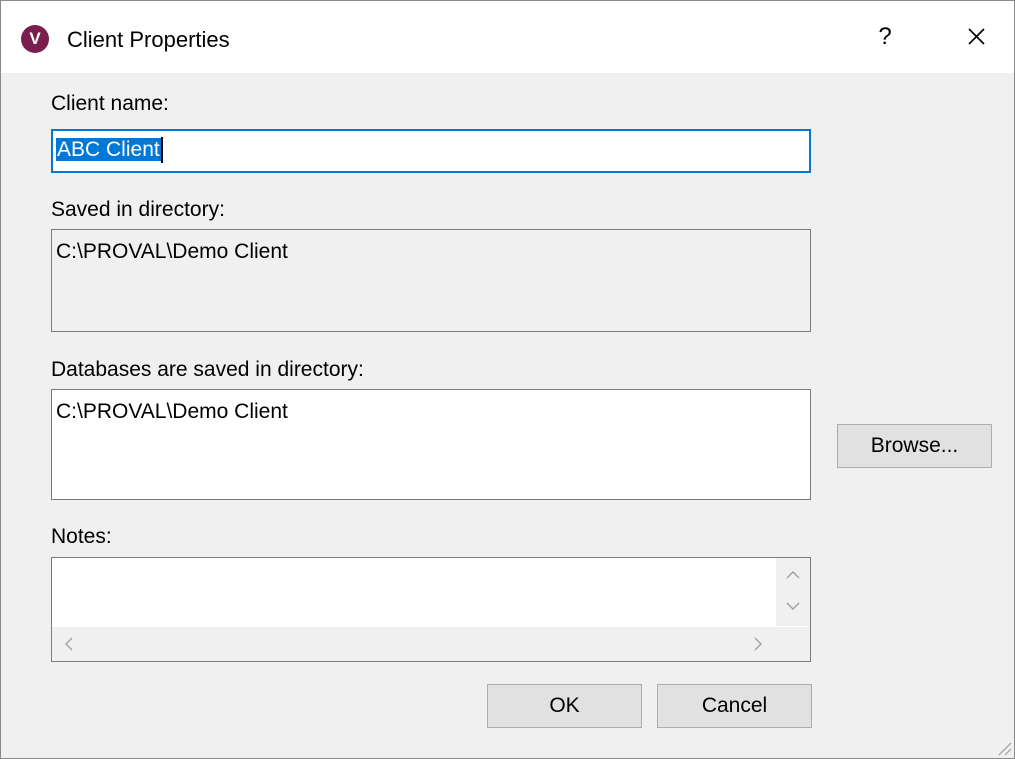 The image size is (1015, 759). What do you see at coordinates (35, 39) in the screenshot?
I see `app-logo-icon: V` at bounding box center [35, 39].